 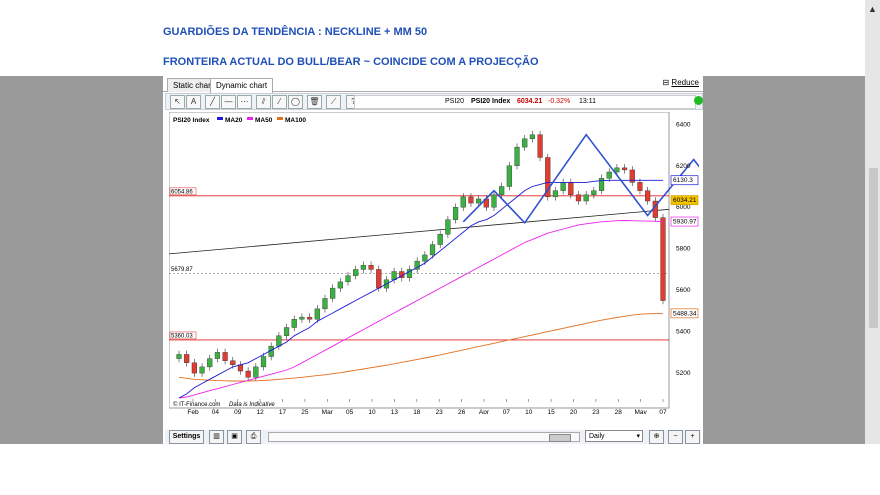 I want to click on flag-ma100: 5488.34, so click(x=685, y=313).